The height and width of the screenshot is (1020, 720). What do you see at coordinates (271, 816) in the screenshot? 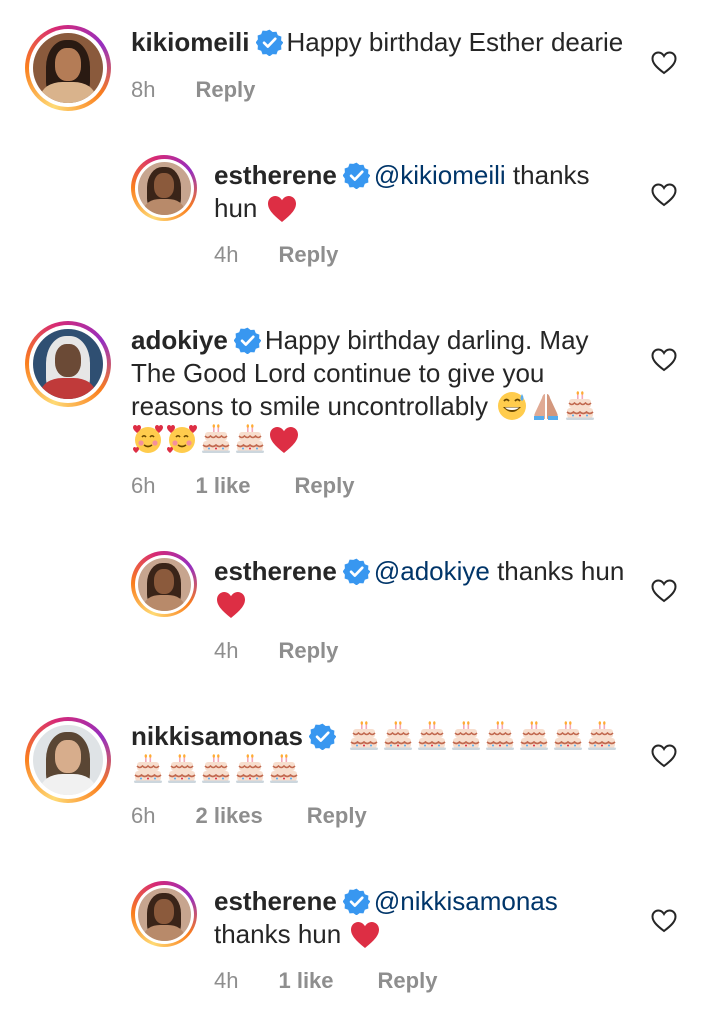
I see `comment-meta: 6h 2 likes Reply` at bounding box center [271, 816].